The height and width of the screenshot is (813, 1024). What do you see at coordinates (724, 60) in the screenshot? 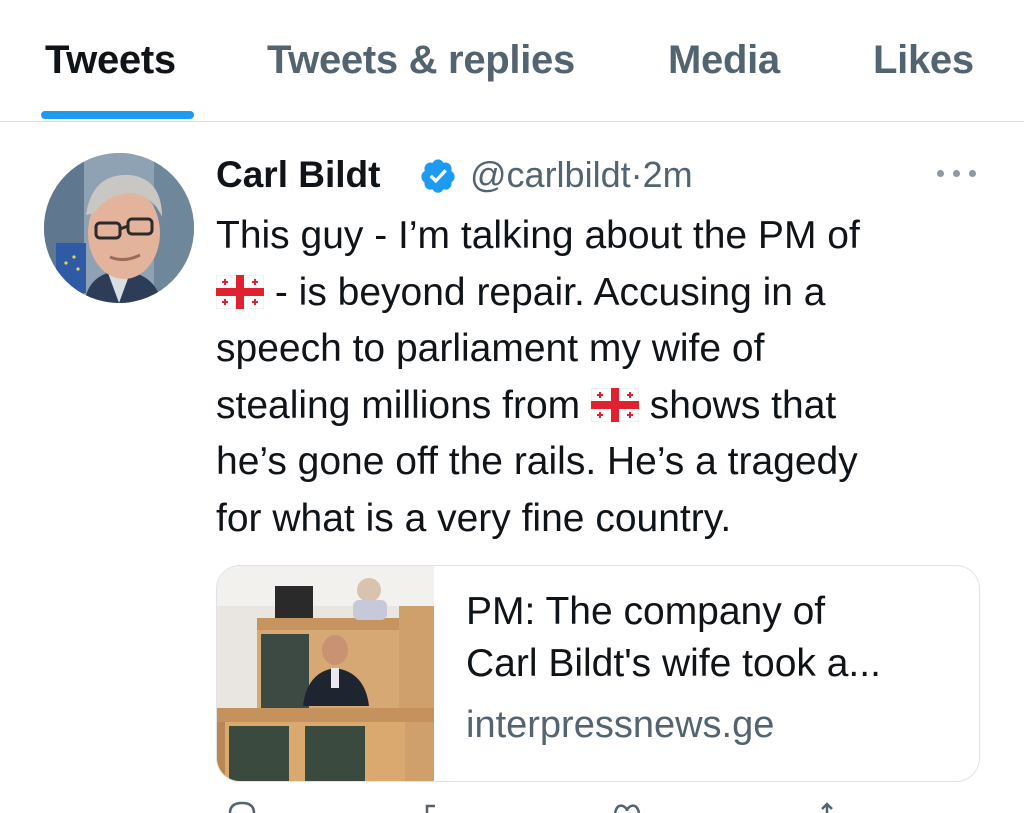
I see `tab-media: Media` at bounding box center [724, 60].